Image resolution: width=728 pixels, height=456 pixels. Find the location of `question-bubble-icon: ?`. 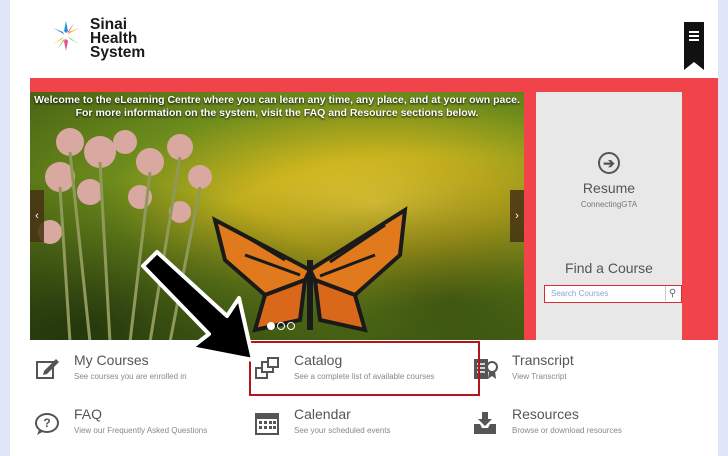

question-bubble-icon: ? is located at coordinates (47, 424).